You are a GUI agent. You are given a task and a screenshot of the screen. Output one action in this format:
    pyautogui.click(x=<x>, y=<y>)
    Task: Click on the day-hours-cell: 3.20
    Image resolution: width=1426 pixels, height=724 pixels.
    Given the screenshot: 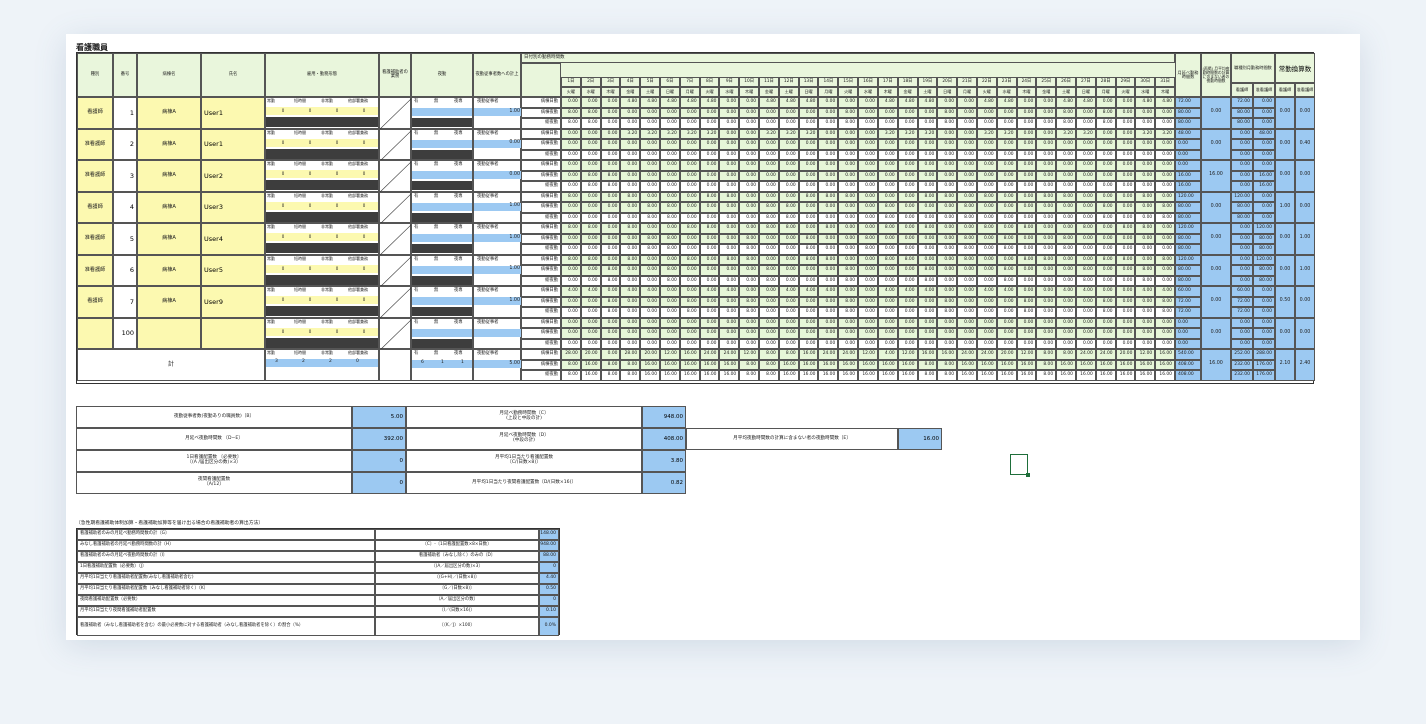 What is the action you would take?
    pyautogui.click(x=927, y=133)
    